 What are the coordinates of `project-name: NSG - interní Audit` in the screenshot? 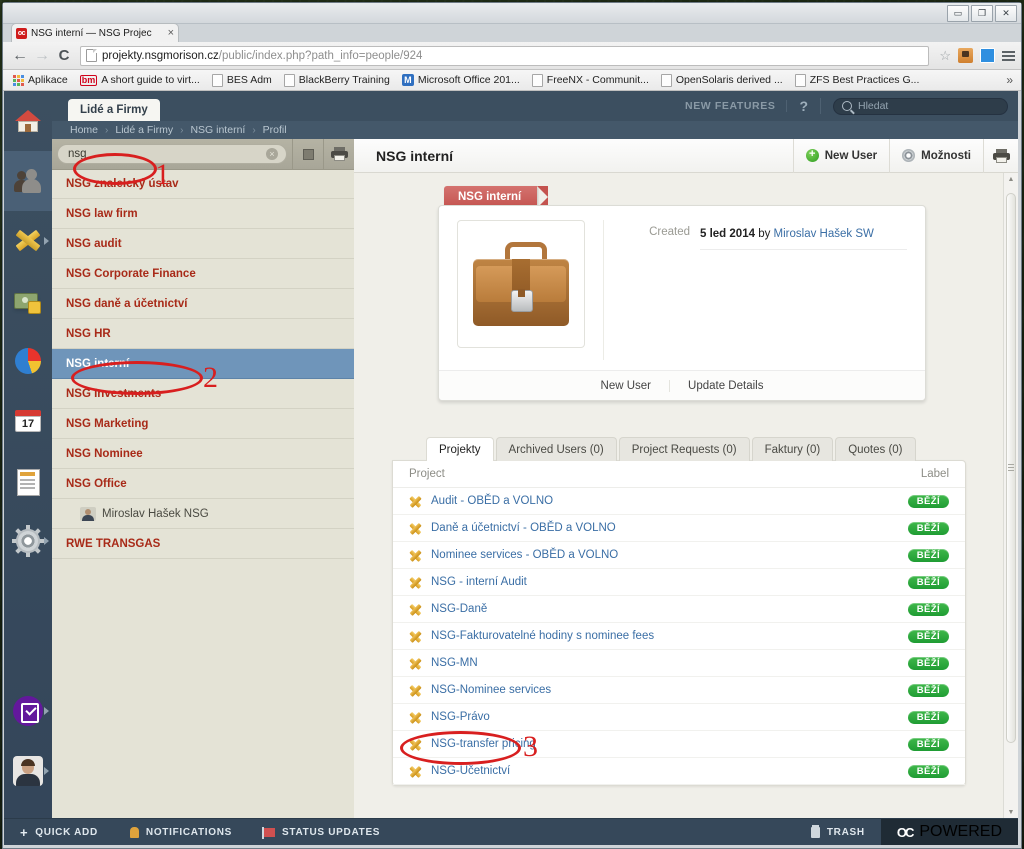 It's located at (655, 582).